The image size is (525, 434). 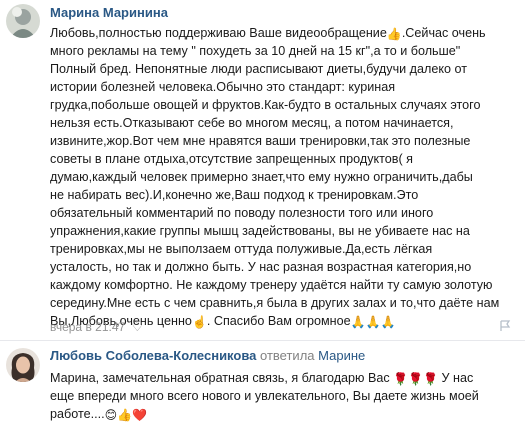 What do you see at coordinates (109, 12) in the screenshot?
I see `comment-author: Марина Маринина` at bounding box center [109, 12].